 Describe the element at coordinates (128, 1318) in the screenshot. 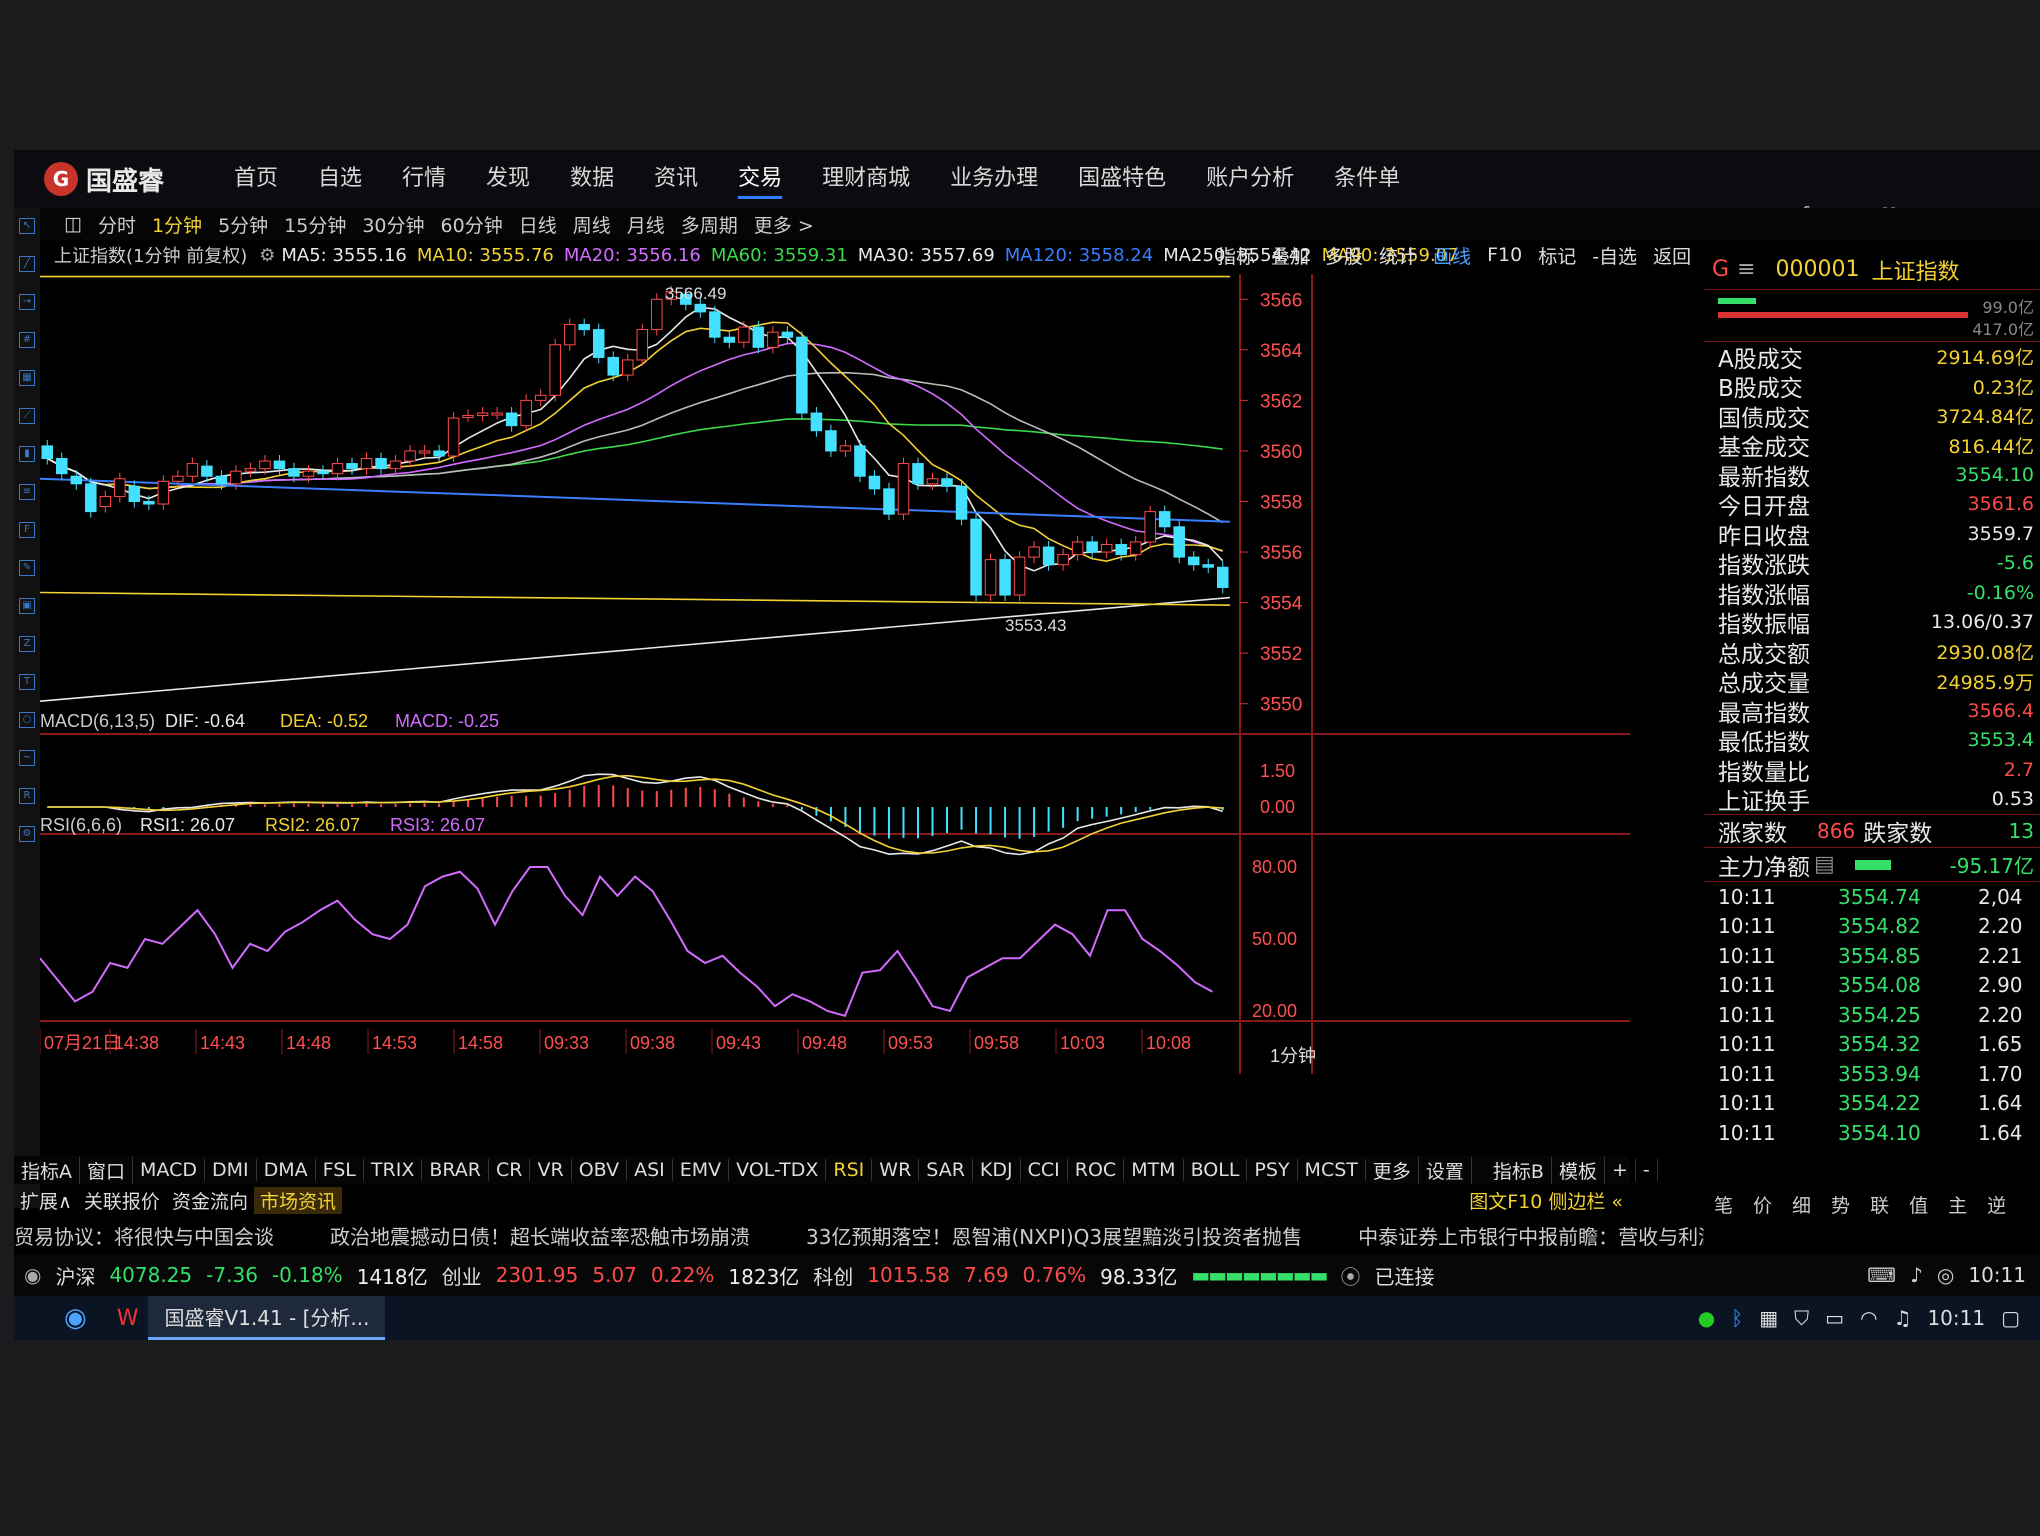

I see `wps-icon: W` at that location.